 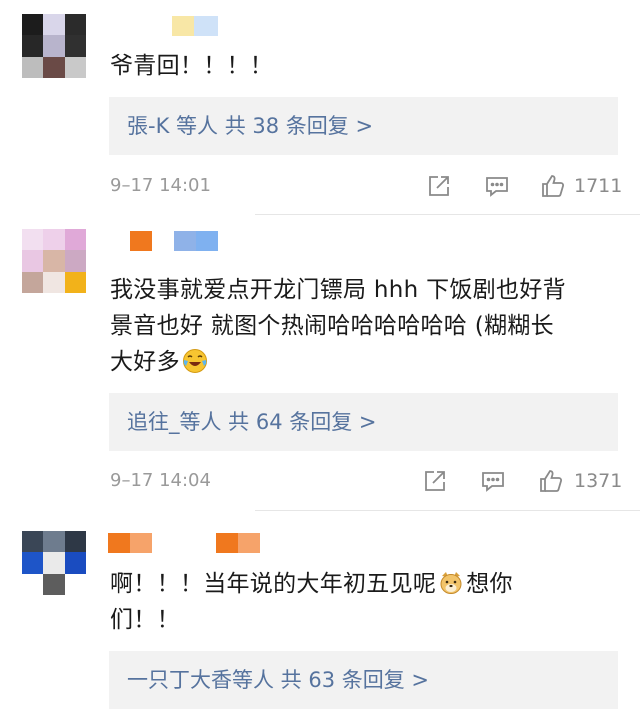 What do you see at coordinates (598, 481) in the screenshot?
I see `like-count: 1371` at bounding box center [598, 481].